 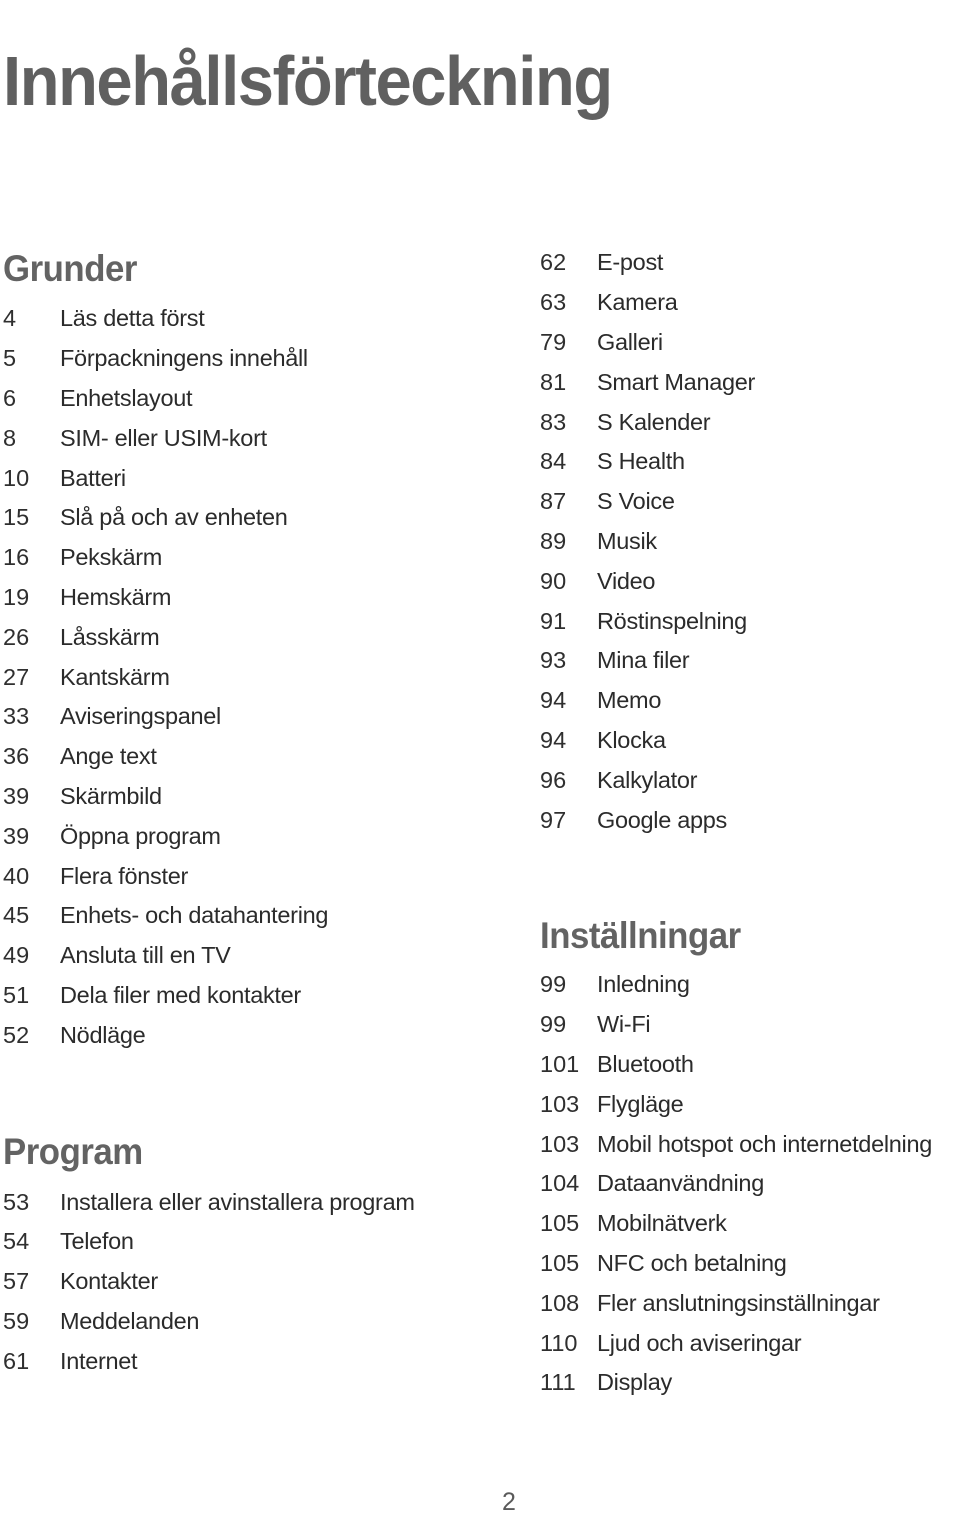 What do you see at coordinates (560, 1262) in the screenshot?
I see `toc-entry-page-number: 105` at bounding box center [560, 1262].